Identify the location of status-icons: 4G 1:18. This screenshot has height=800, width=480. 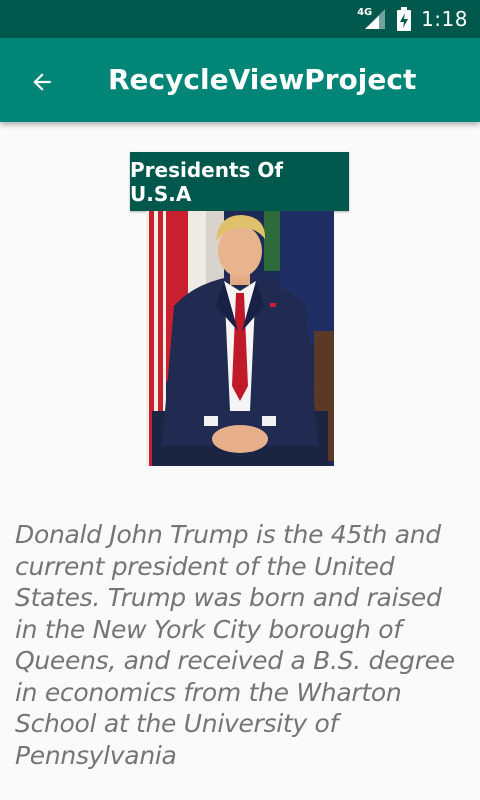
(412, 19).